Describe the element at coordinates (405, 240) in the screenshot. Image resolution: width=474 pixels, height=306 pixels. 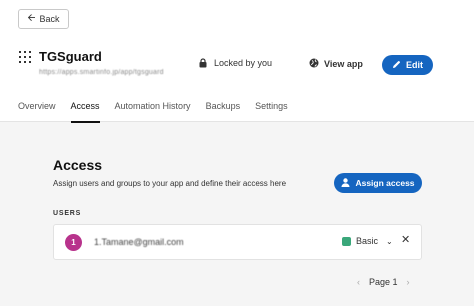
I see `close-icon: ✕` at that location.